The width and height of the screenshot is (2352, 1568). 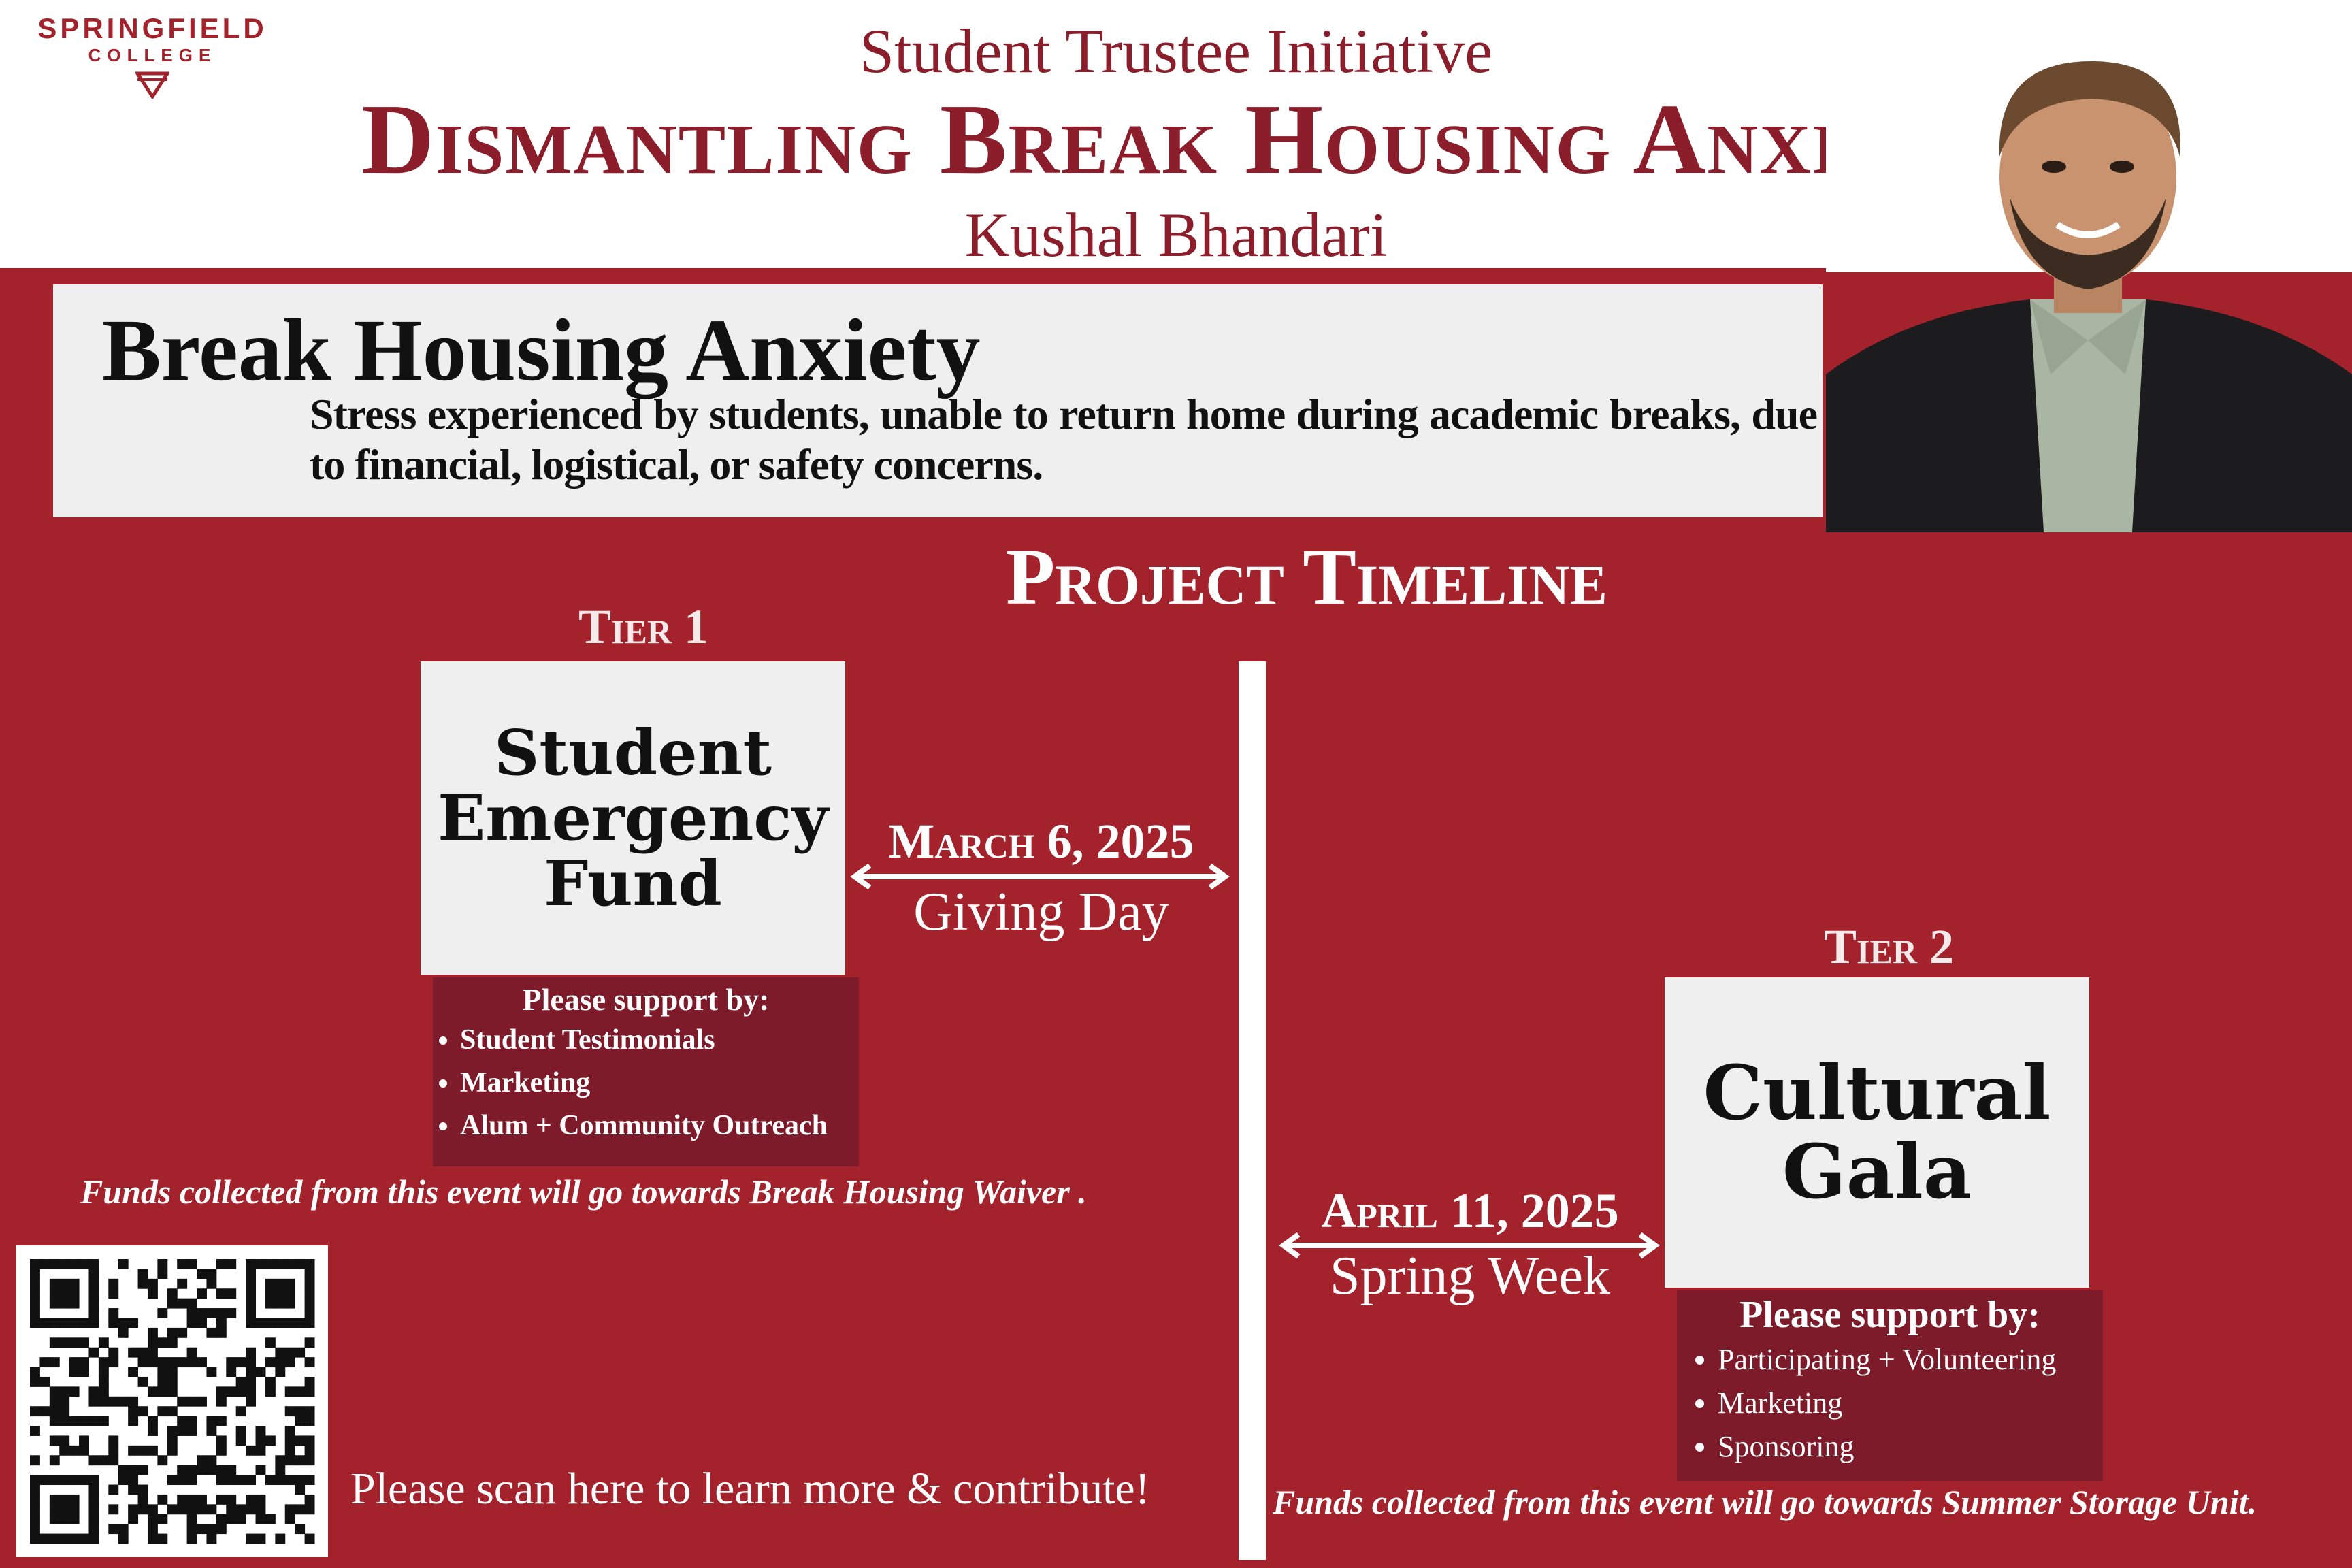 I want to click on qr-code-icon, so click(x=172, y=1402).